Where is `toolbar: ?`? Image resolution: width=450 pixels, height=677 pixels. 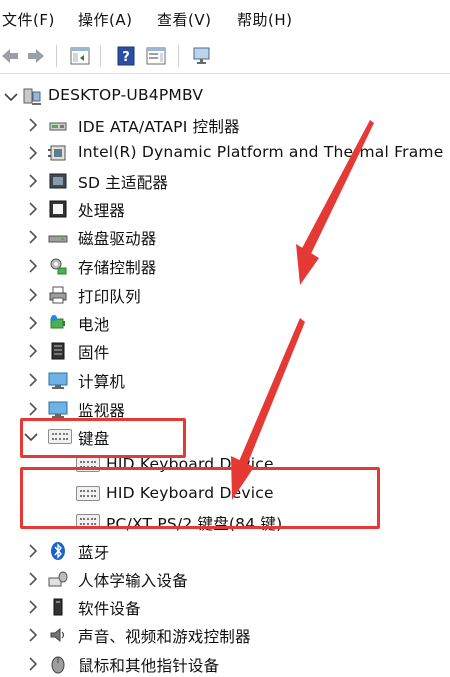
toolbar: ? is located at coordinates (225, 57).